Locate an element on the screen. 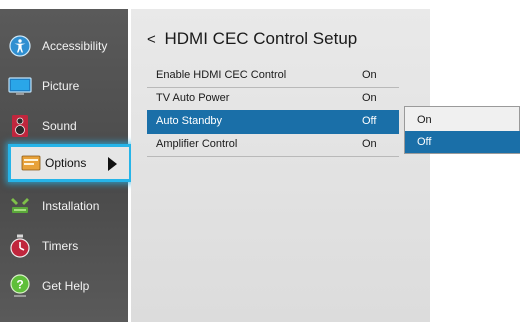 The image size is (520, 322). sidebar-item-accessibility: Accessibility is located at coordinates (64, 46).